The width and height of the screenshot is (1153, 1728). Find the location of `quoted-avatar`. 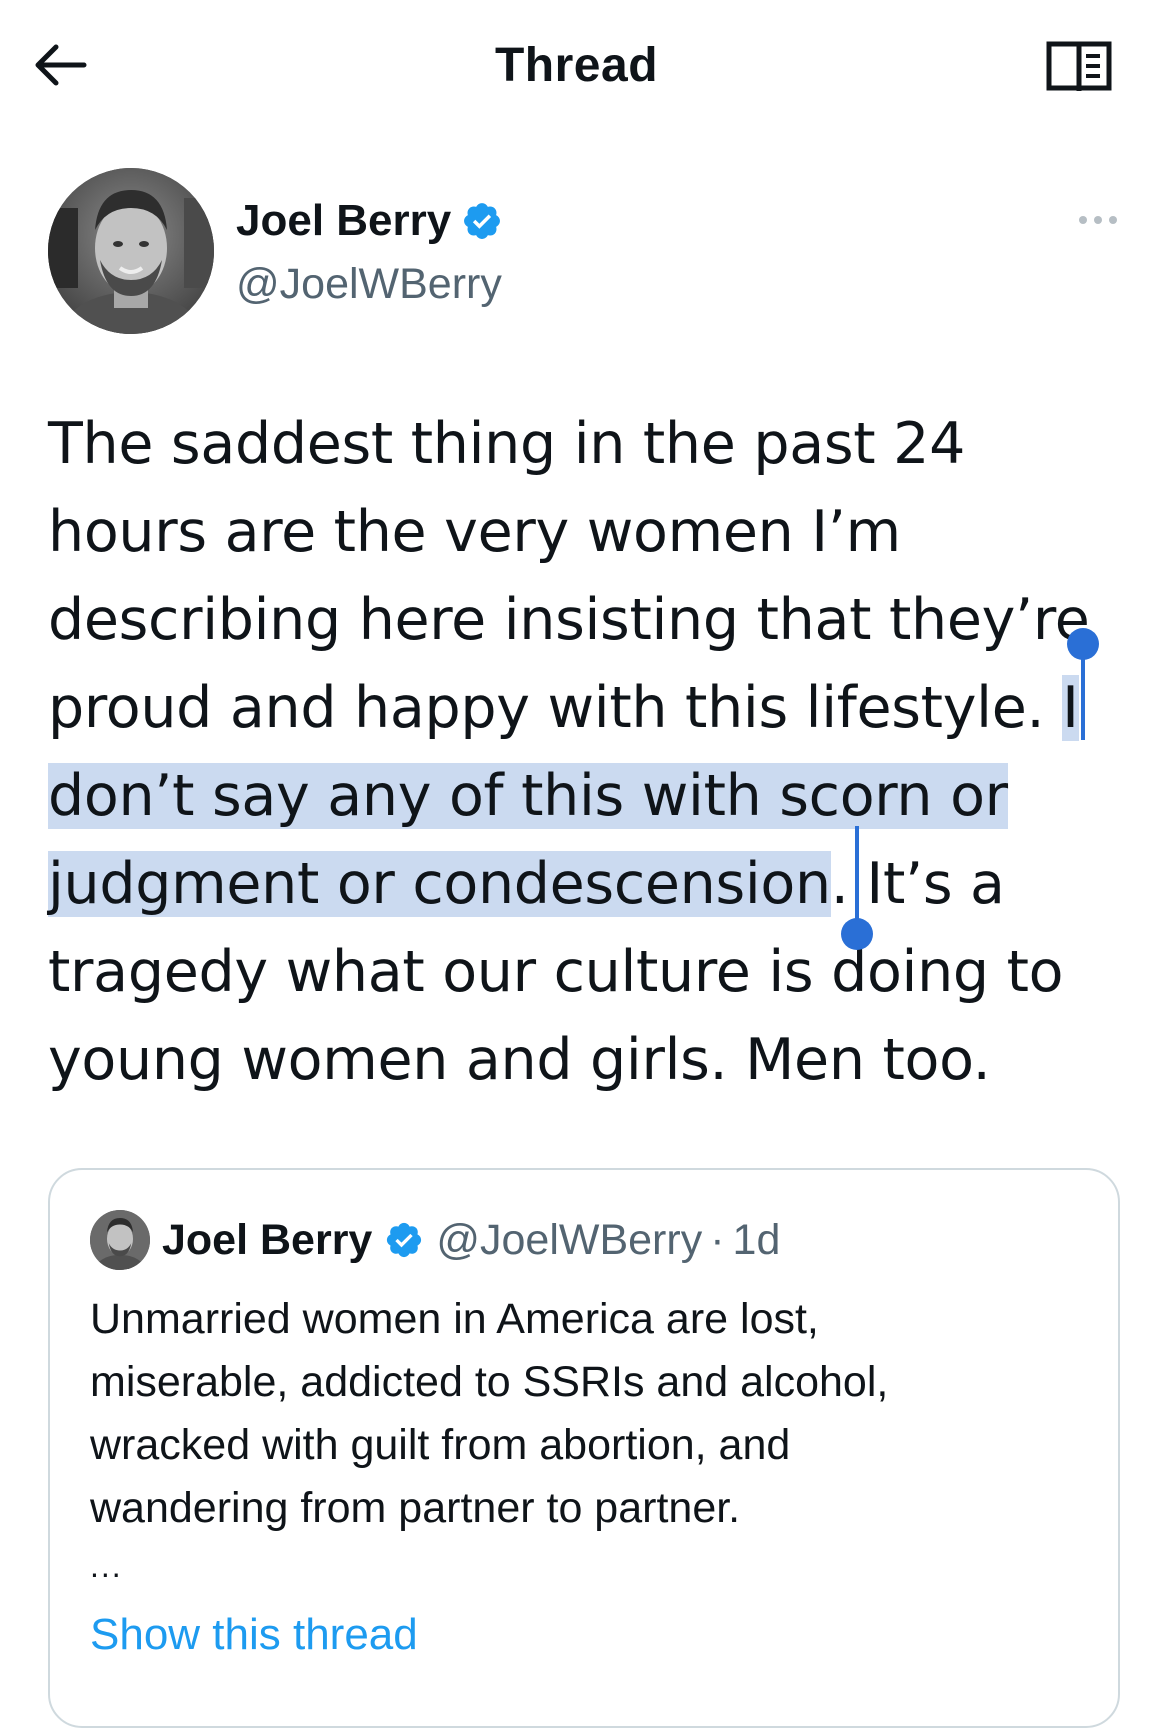

quoted-avatar is located at coordinates (120, 1240).